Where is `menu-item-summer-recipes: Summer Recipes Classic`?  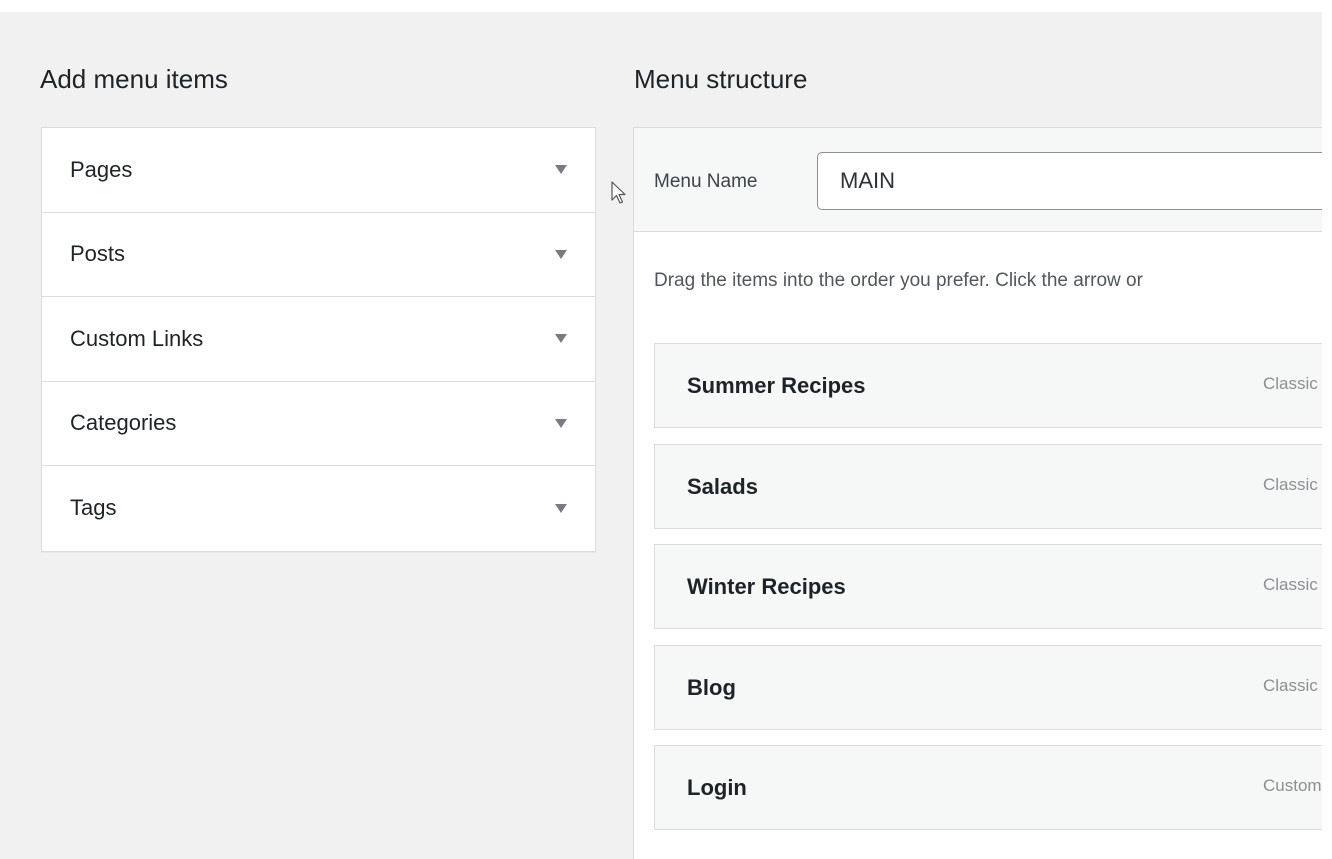 menu-item-summer-recipes: Summer Recipes Classic is located at coordinates (988, 385).